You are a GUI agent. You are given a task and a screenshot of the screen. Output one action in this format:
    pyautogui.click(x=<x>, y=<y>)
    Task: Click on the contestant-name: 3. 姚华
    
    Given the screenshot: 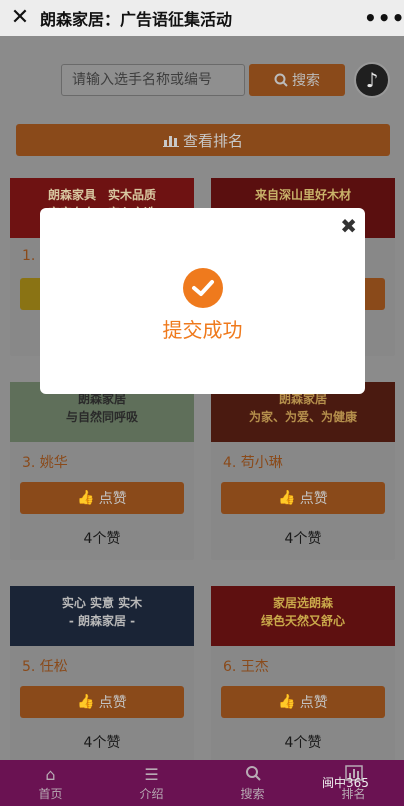 What is the action you would take?
    pyautogui.click(x=45, y=463)
    